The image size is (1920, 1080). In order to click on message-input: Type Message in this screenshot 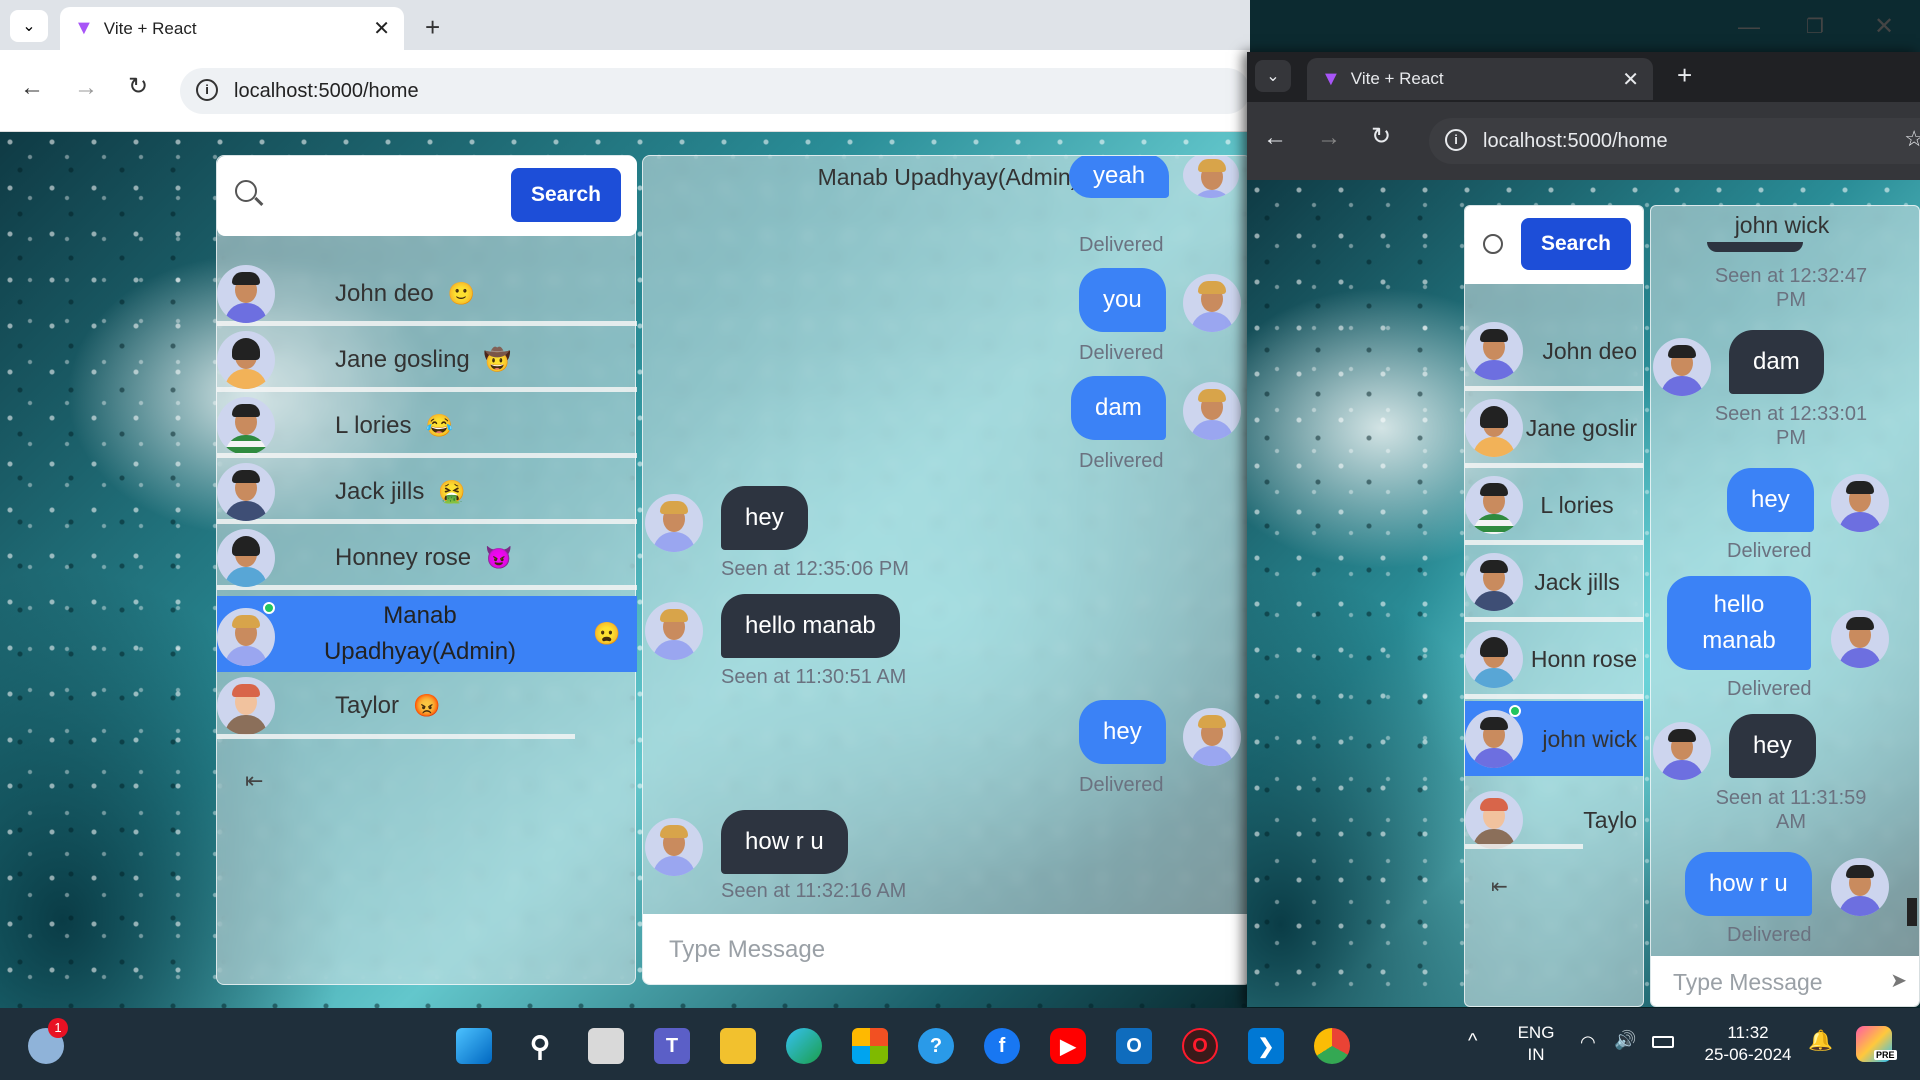, I will do `click(947, 949)`.